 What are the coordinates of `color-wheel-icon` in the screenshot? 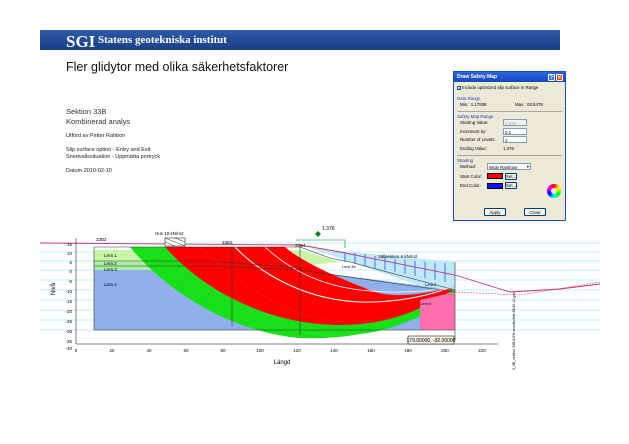 It's located at (554, 191).